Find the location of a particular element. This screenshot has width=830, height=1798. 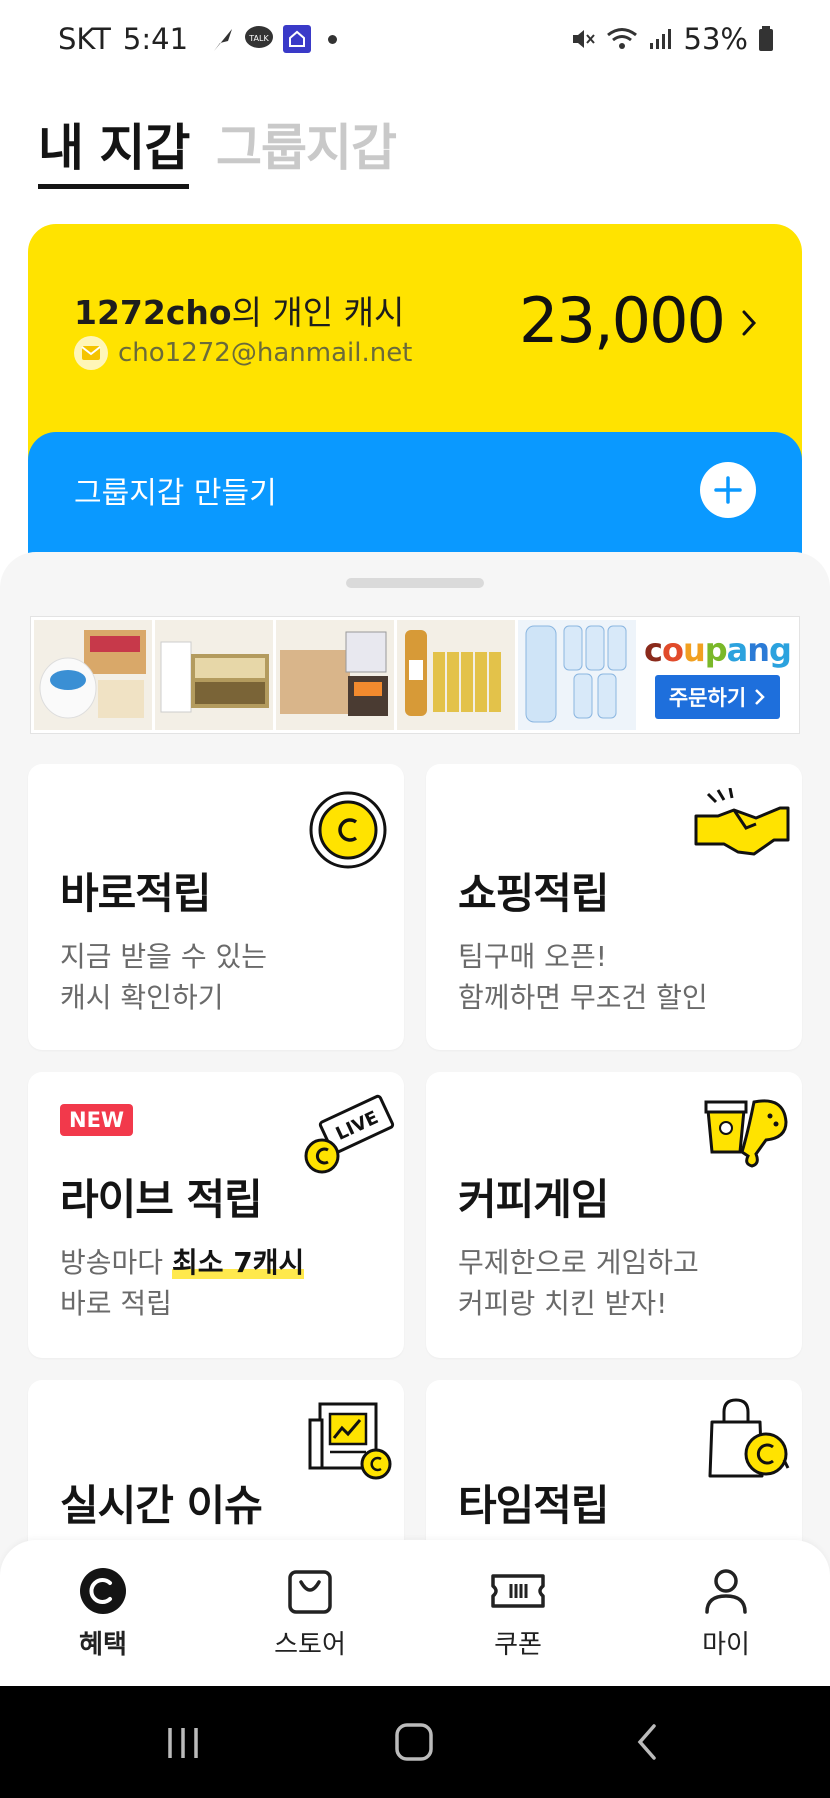

status-left: SKT 5:41 TALK is located at coordinates (198, 39).